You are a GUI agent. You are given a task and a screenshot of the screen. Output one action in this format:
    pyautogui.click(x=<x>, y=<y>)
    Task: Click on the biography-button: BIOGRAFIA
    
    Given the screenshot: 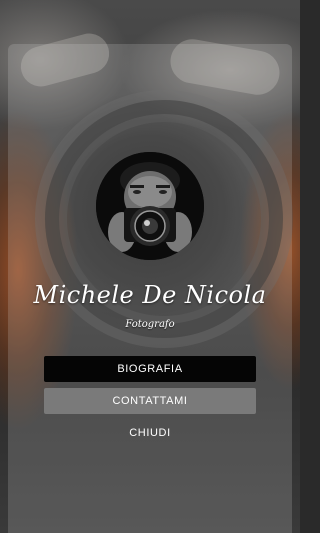 What is the action you would take?
    pyautogui.click(x=150, y=369)
    